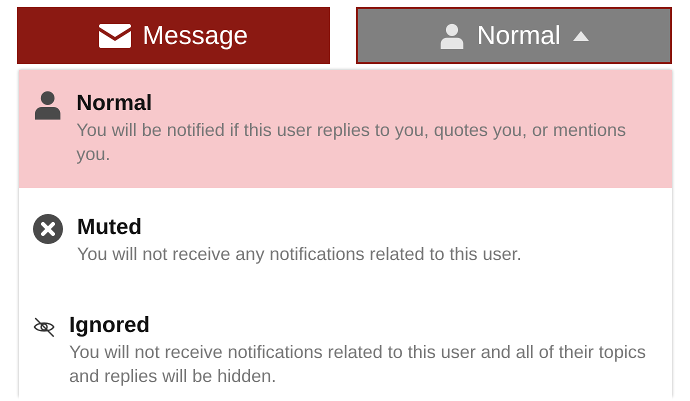 This screenshot has height=401, width=690. What do you see at coordinates (299, 254) in the screenshot?
I see `item-description: You will not receive any notifications related to this user.` at bounding box center [299, 254].